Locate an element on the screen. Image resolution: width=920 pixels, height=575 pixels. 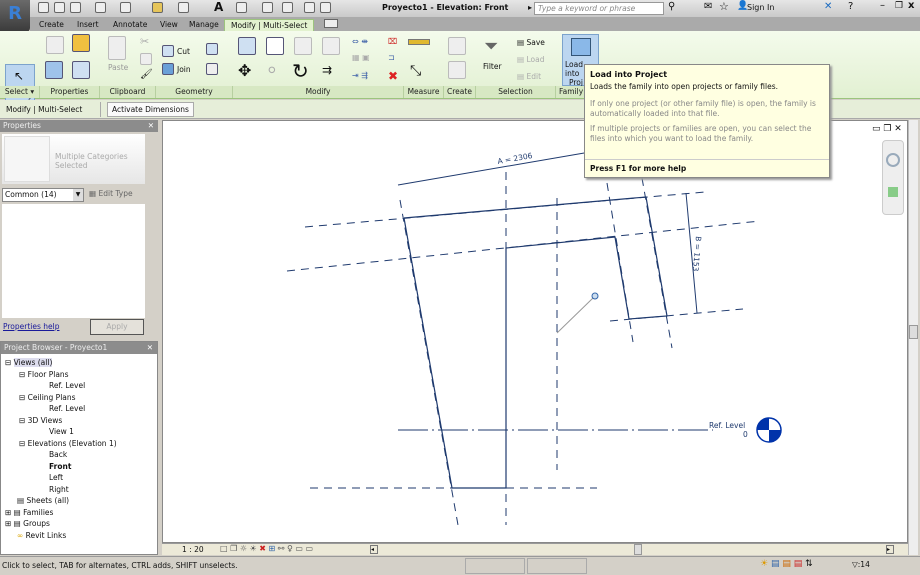
tooltip-title: Load into Project is located at coordinates (629, 74).